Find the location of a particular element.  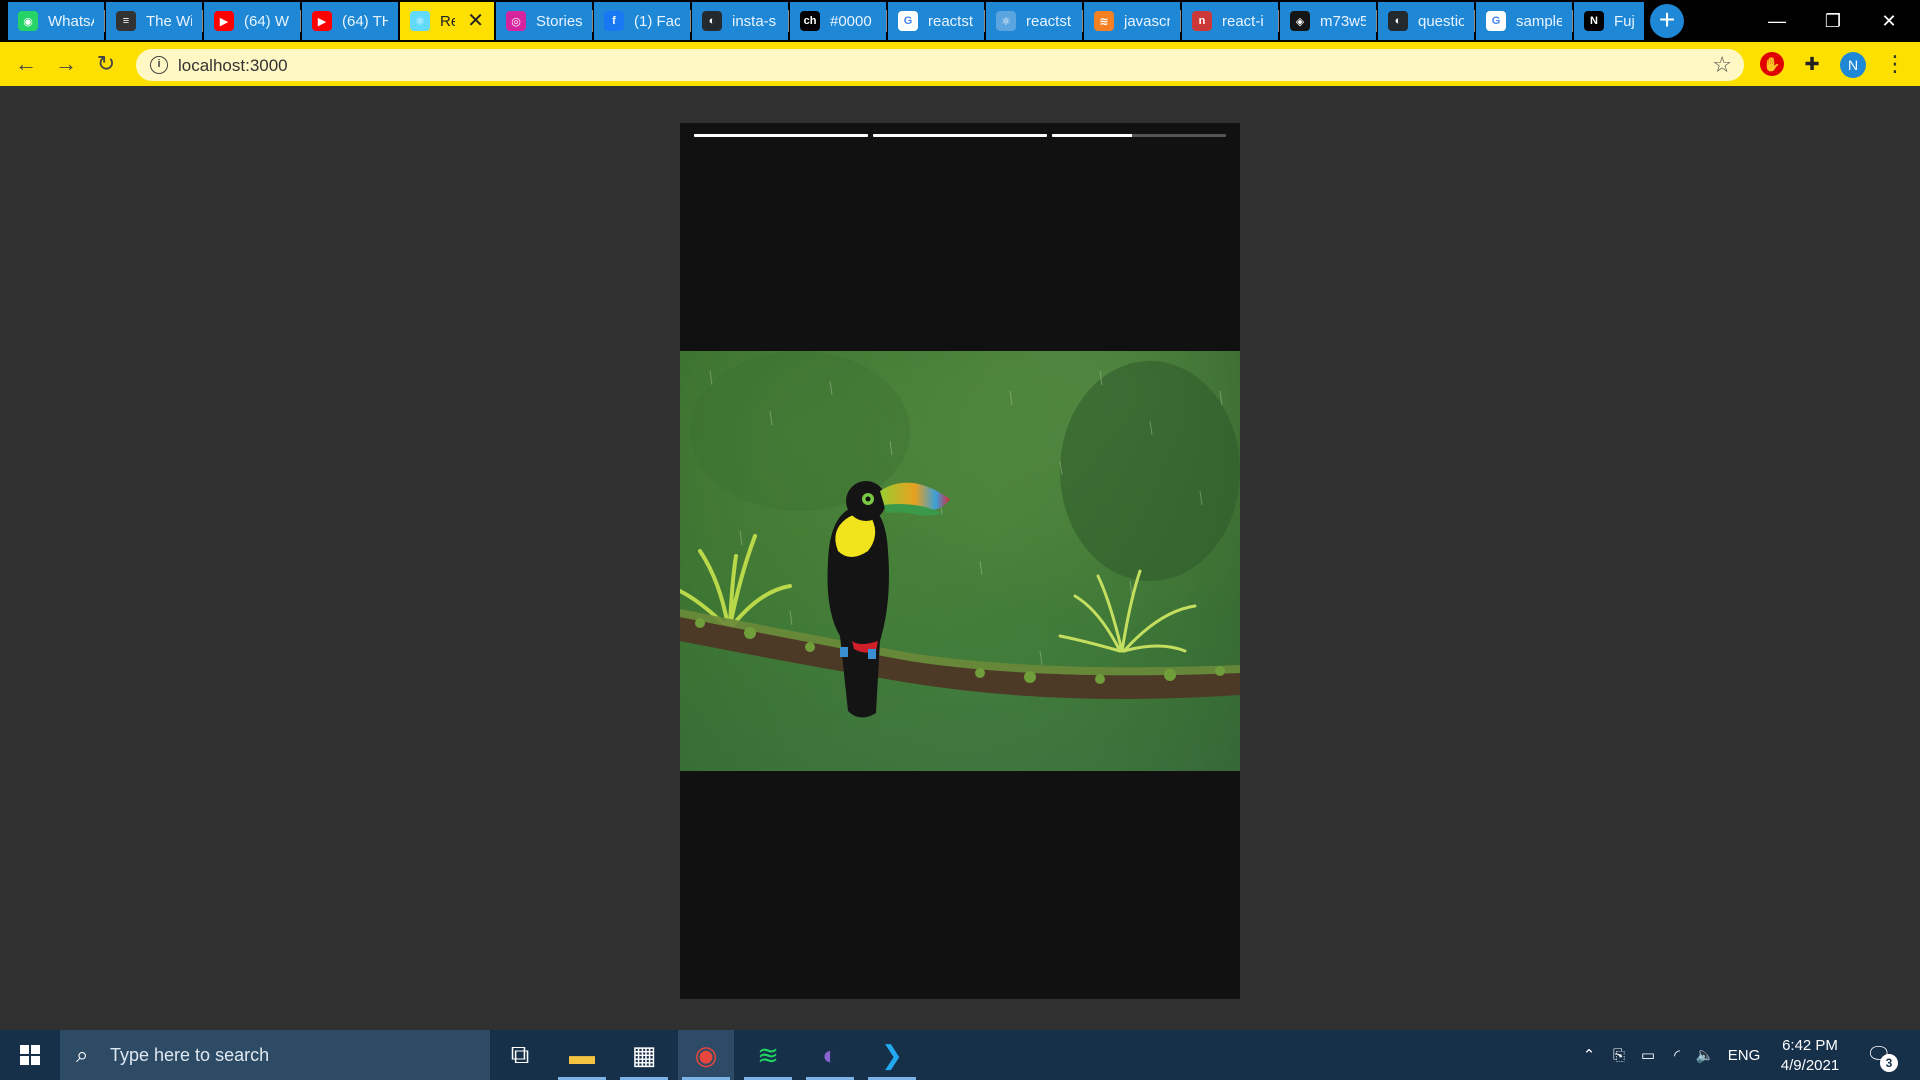

browser-tab: Greactst is located at coordinates (936, 21).